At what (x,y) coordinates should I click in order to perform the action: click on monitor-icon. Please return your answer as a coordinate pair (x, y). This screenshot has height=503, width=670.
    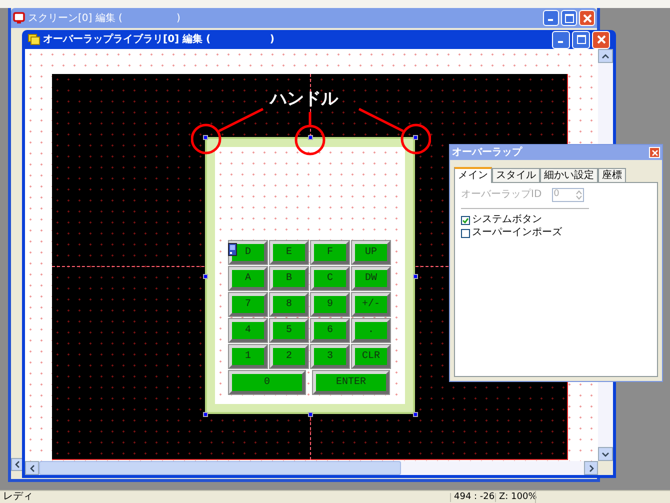
    Looking at the image, I should click on (19, 18).